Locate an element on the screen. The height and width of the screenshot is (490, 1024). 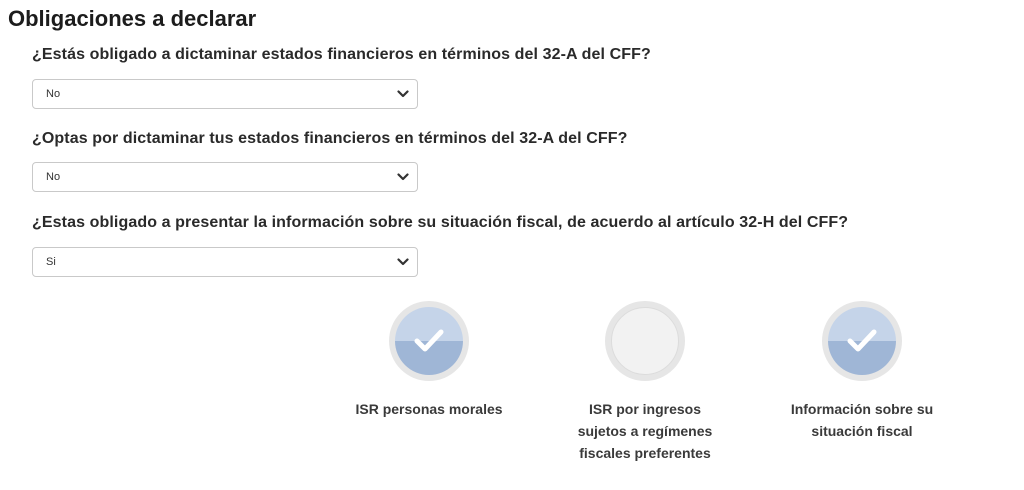
obligation-isr-preferentes-toggle is located at coordinates (645, 341).